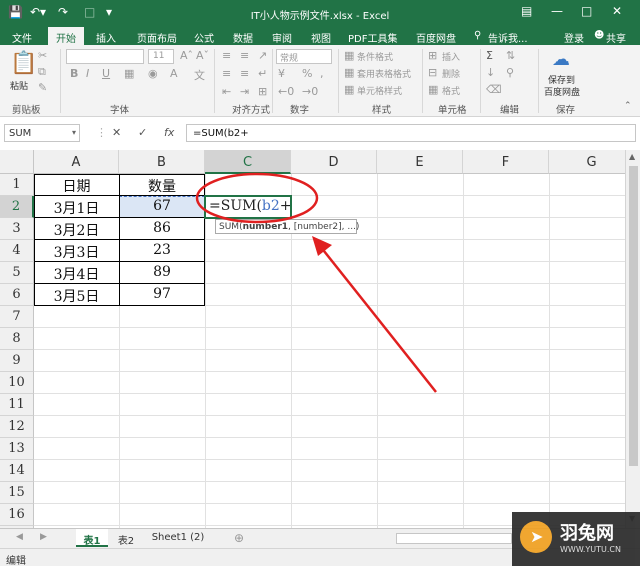  I want to click on format-table-icon: ▦, so click(349, 72).